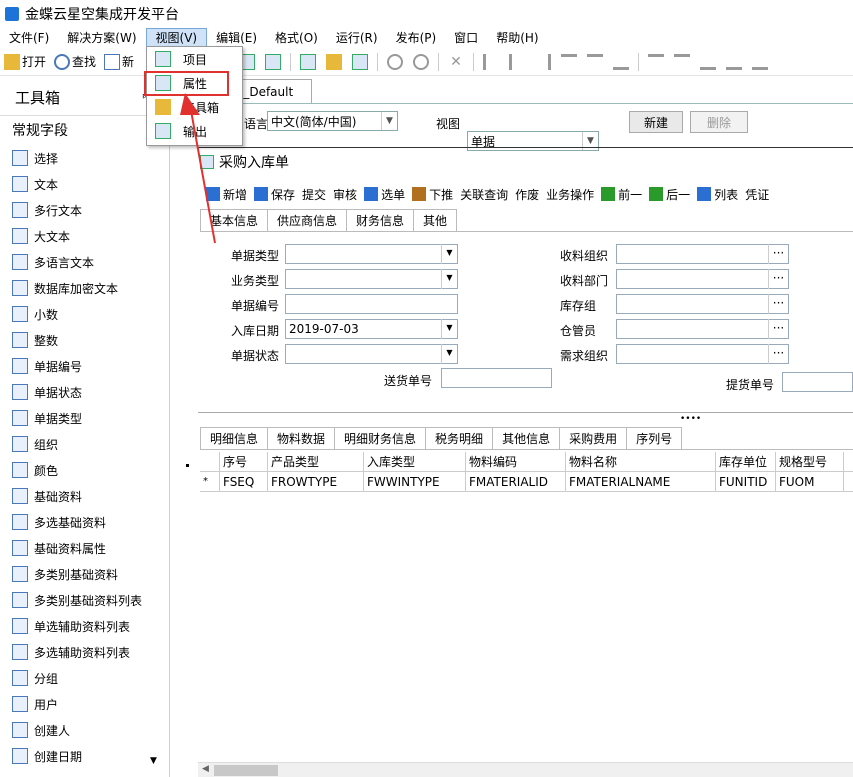 This screenshot has height=777, width=853. Describe the element at coordinates (25, 62) in the screenshot. I see `open-button: 打开` at that location.